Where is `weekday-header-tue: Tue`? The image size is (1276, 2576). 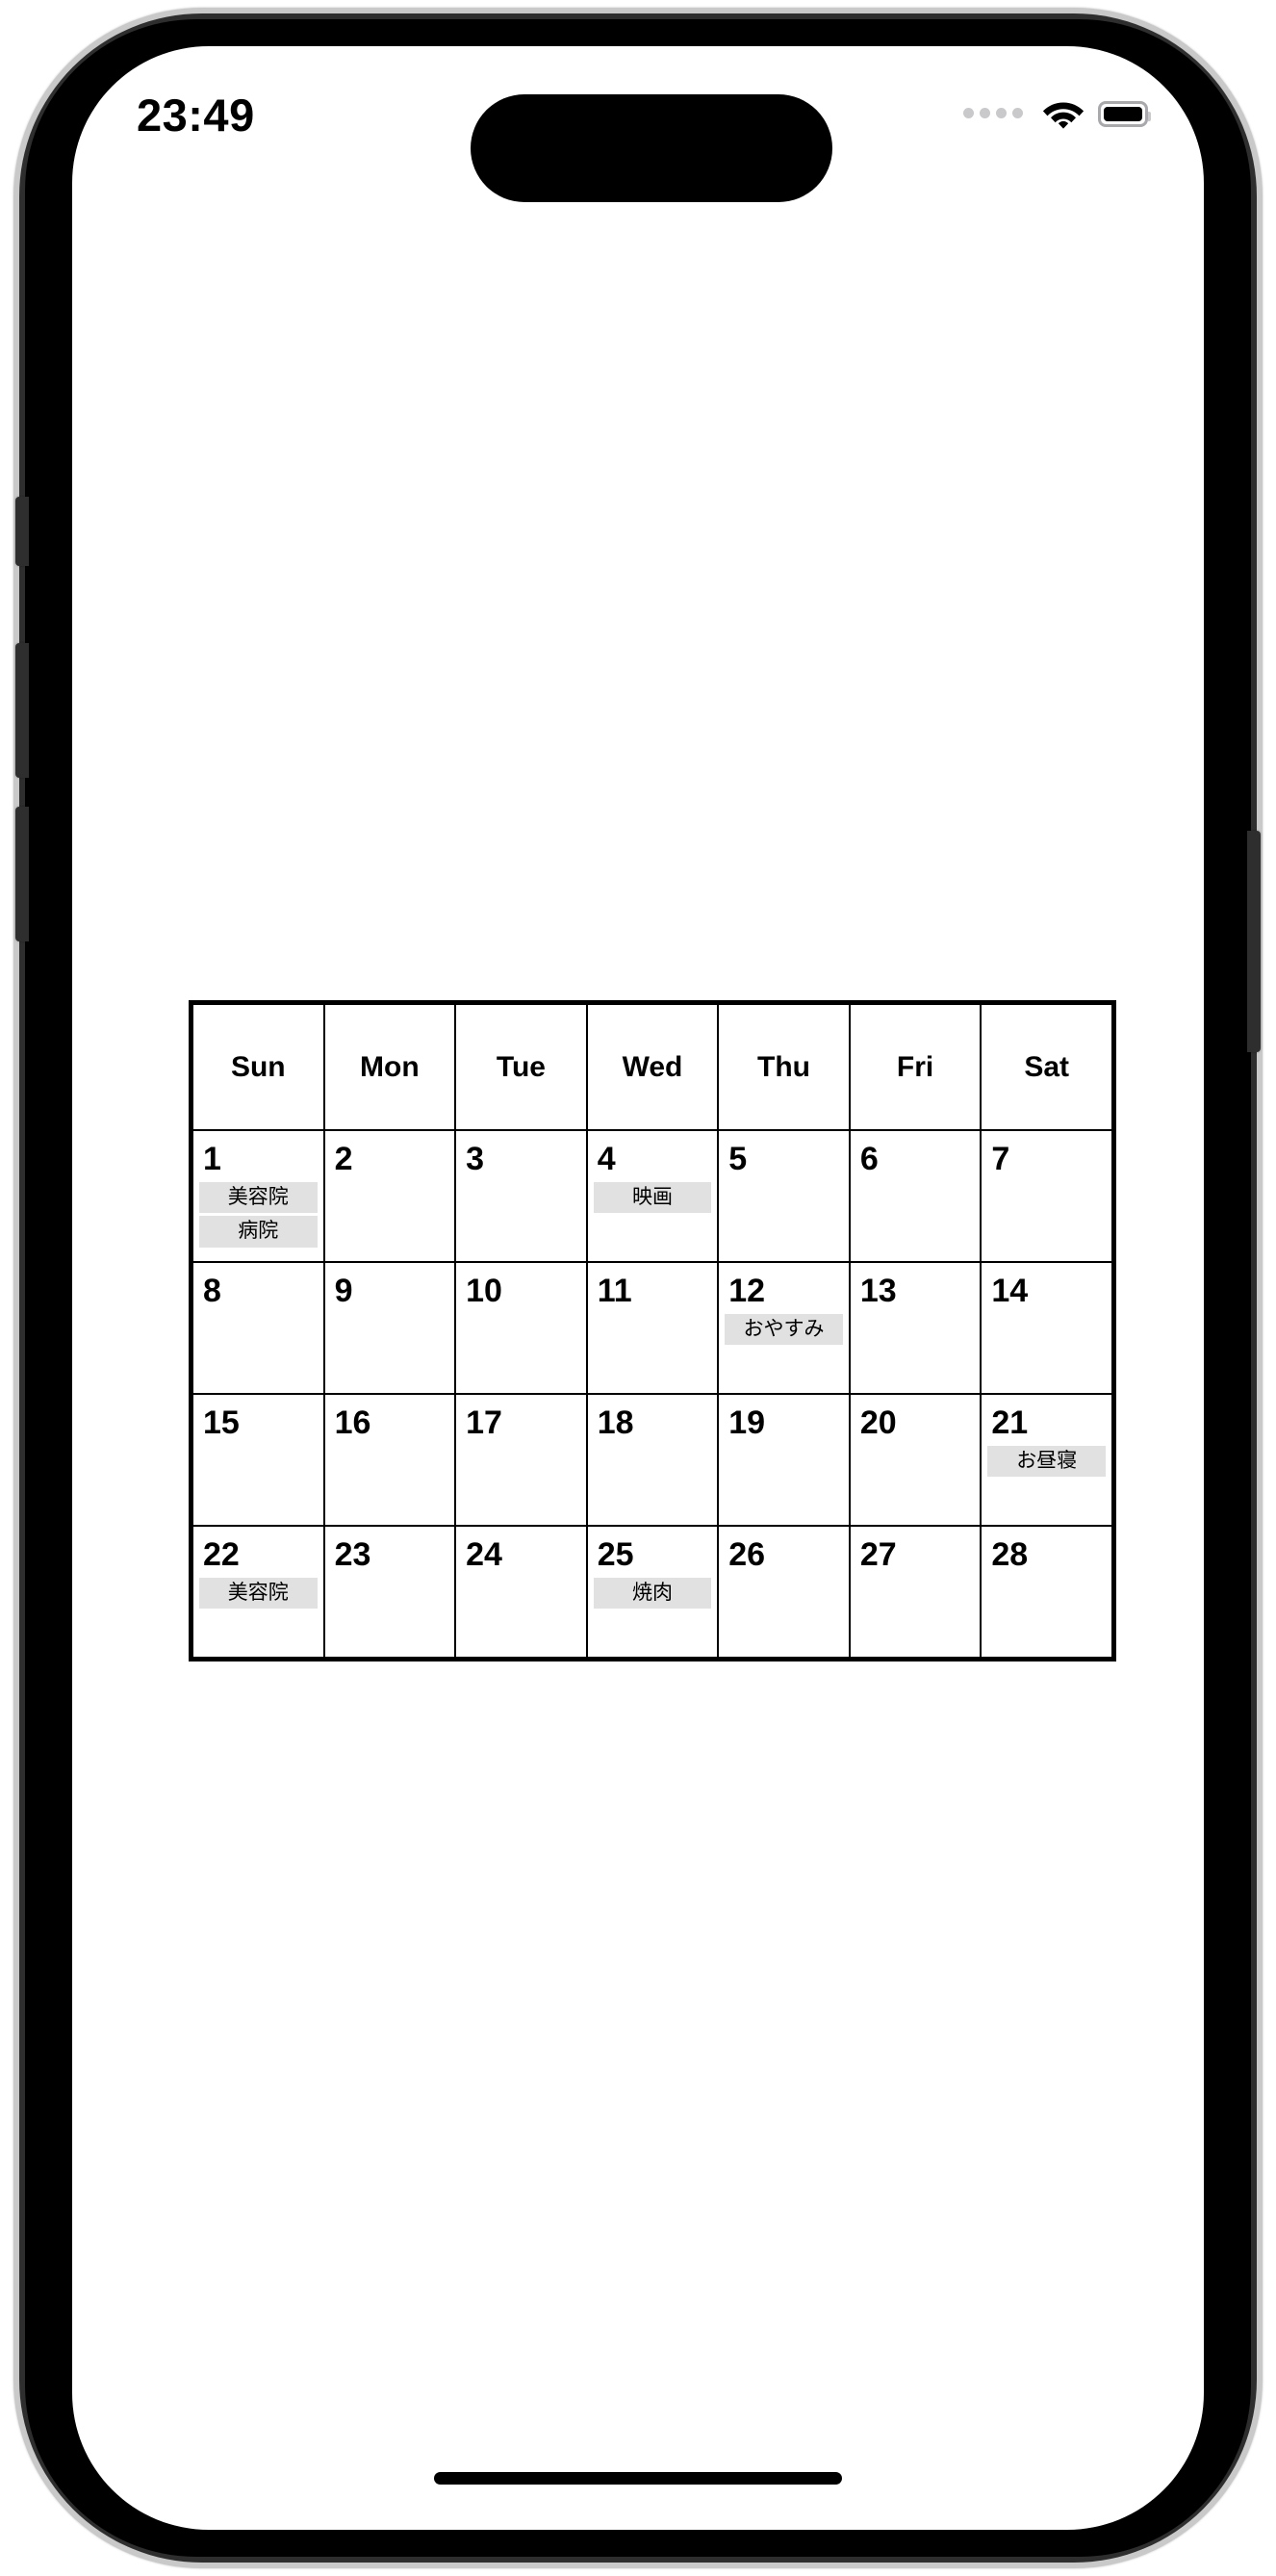
weekday-header-tue: Tue is located at coordinates (521, 1067).